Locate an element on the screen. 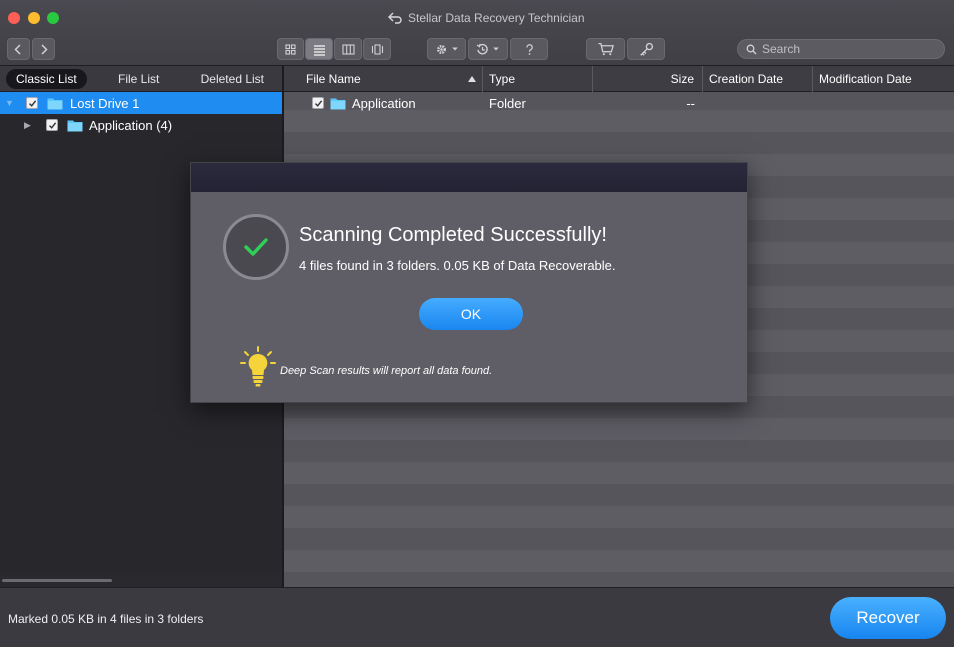  collapsed-triangle-icon: ▶ is located at coordinates (28, 125).